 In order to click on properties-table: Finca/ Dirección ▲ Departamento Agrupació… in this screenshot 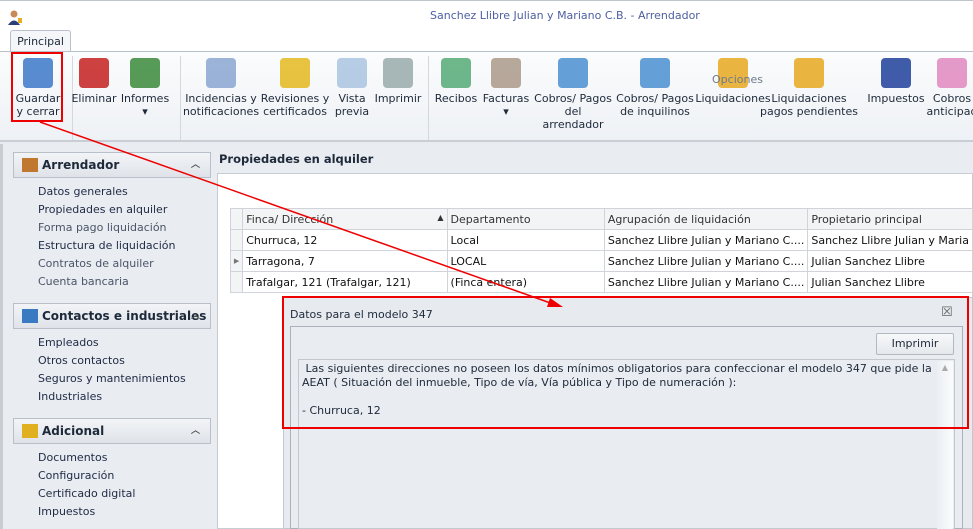, I will do `click(601, 250)`.